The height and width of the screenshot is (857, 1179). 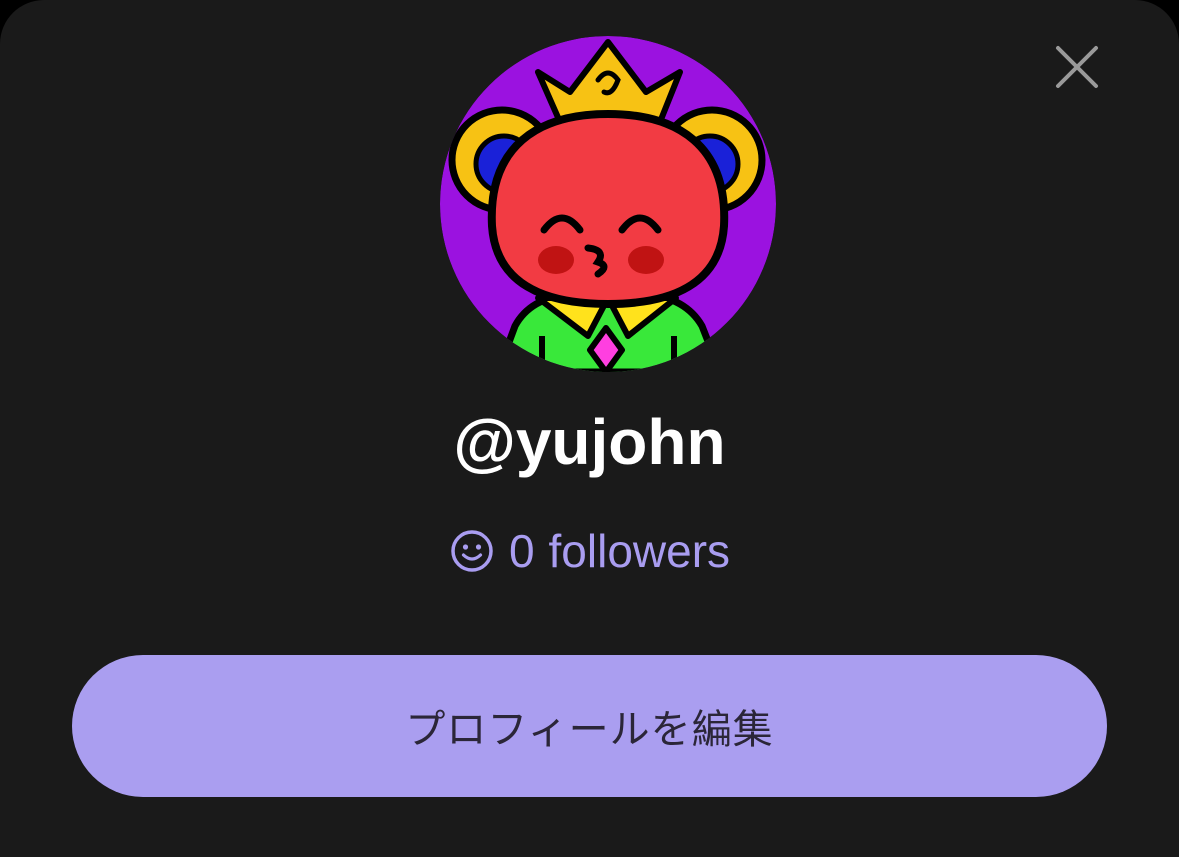 What do you see at coordinates (639, 551) in the screenshot?
I see `followers-label: followers` at bounding box center [639, 551].